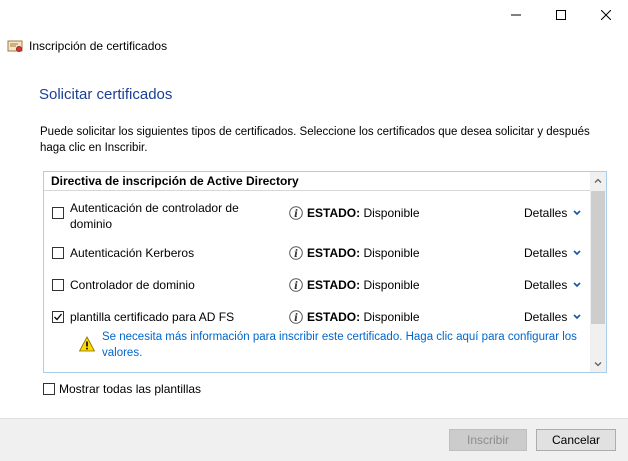  What do you see at coordinates (152, 317) in the screenshot?
I see `template-name: plantilla certificado para AD FS` at bounding box center [152, 317].